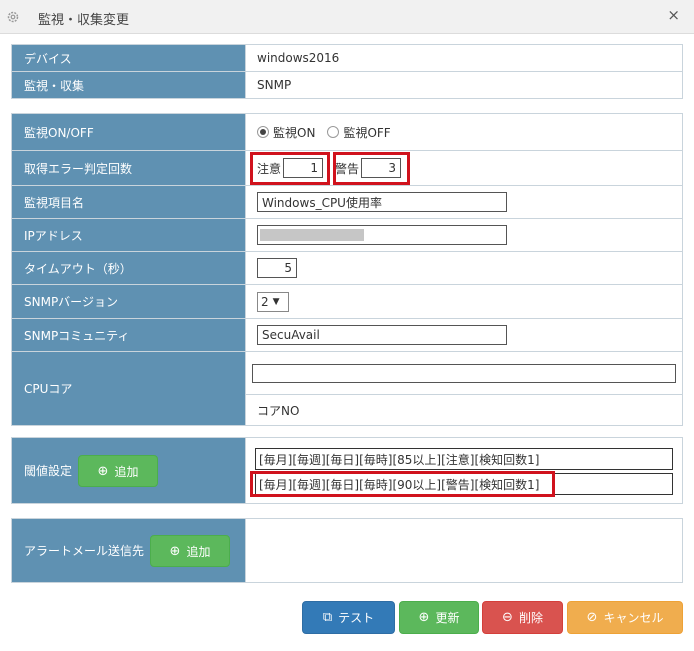 This screenshot has height=651, width=694. What do you see at coordinates (633, 618) in the screenshot?
I see `cancel-button-label: キャンセル` at bounding box center [633, 618].